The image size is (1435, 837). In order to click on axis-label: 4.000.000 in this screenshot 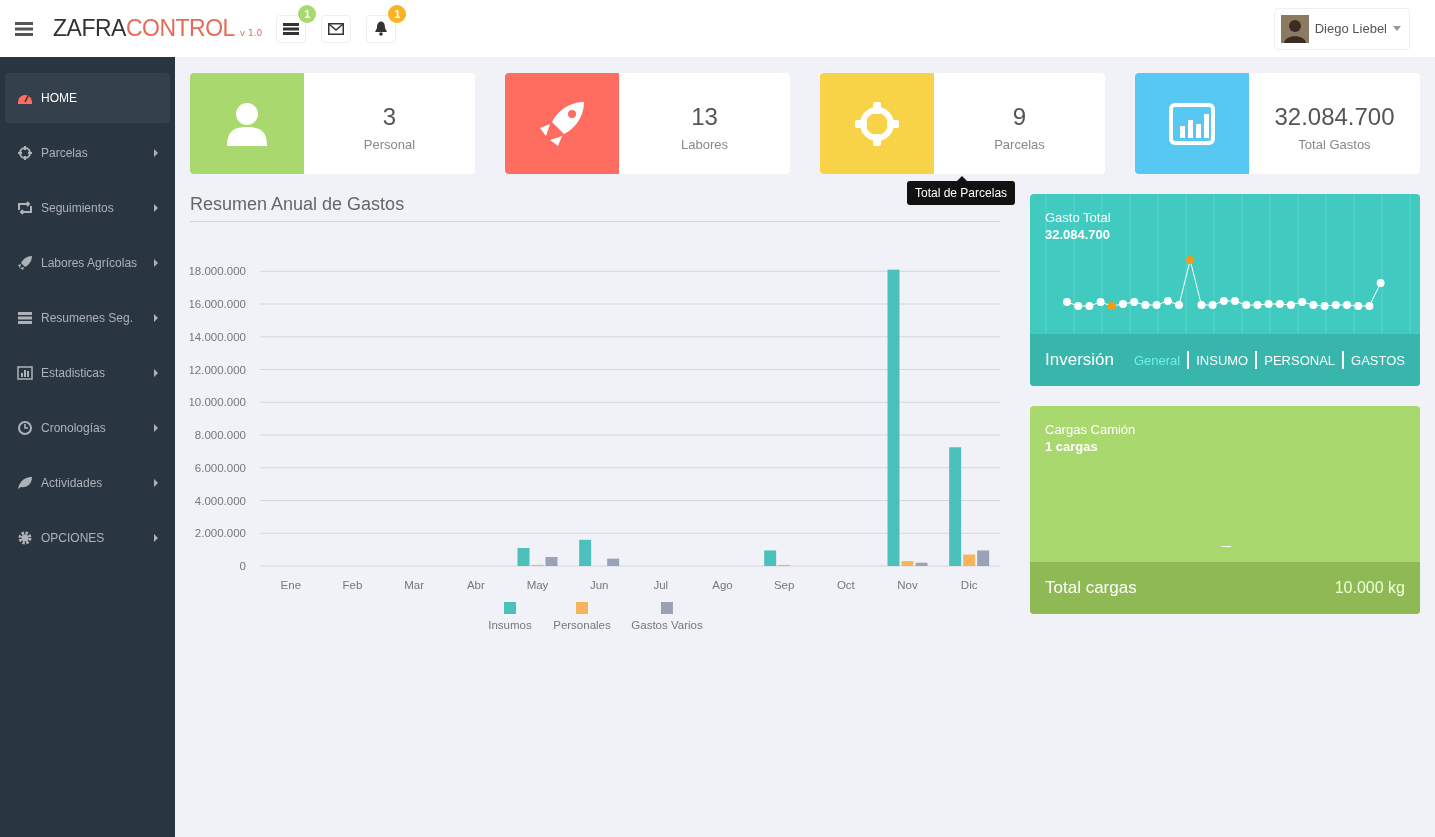, I will do `click(220, 500)`.